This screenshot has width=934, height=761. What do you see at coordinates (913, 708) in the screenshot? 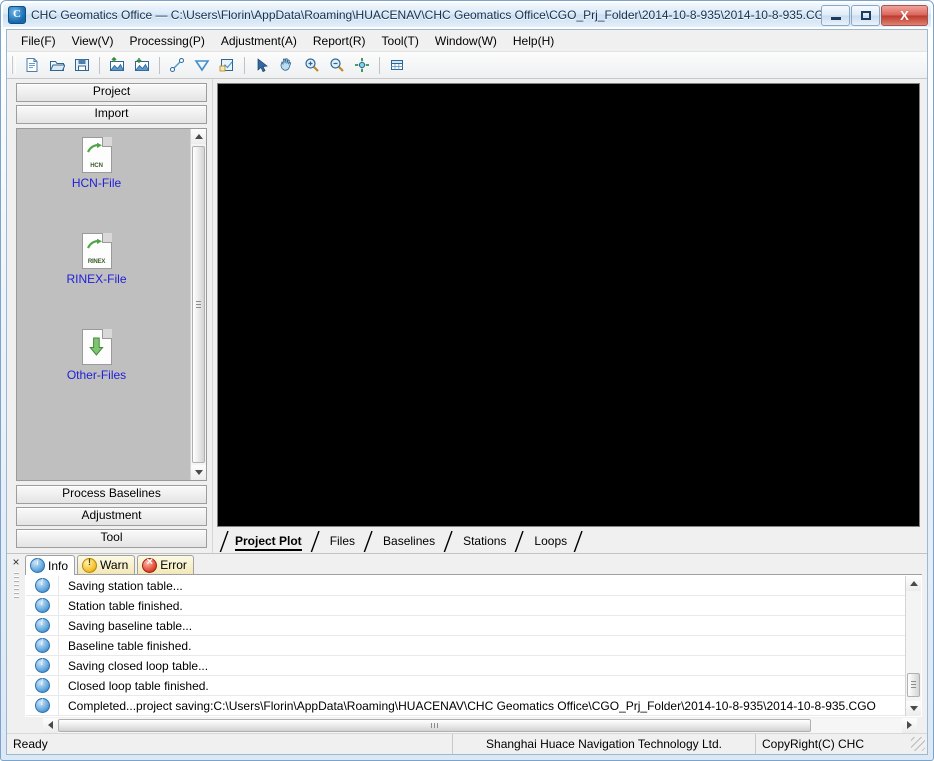
I see `log-scroll-down-button` at bounding box center [913, 708].